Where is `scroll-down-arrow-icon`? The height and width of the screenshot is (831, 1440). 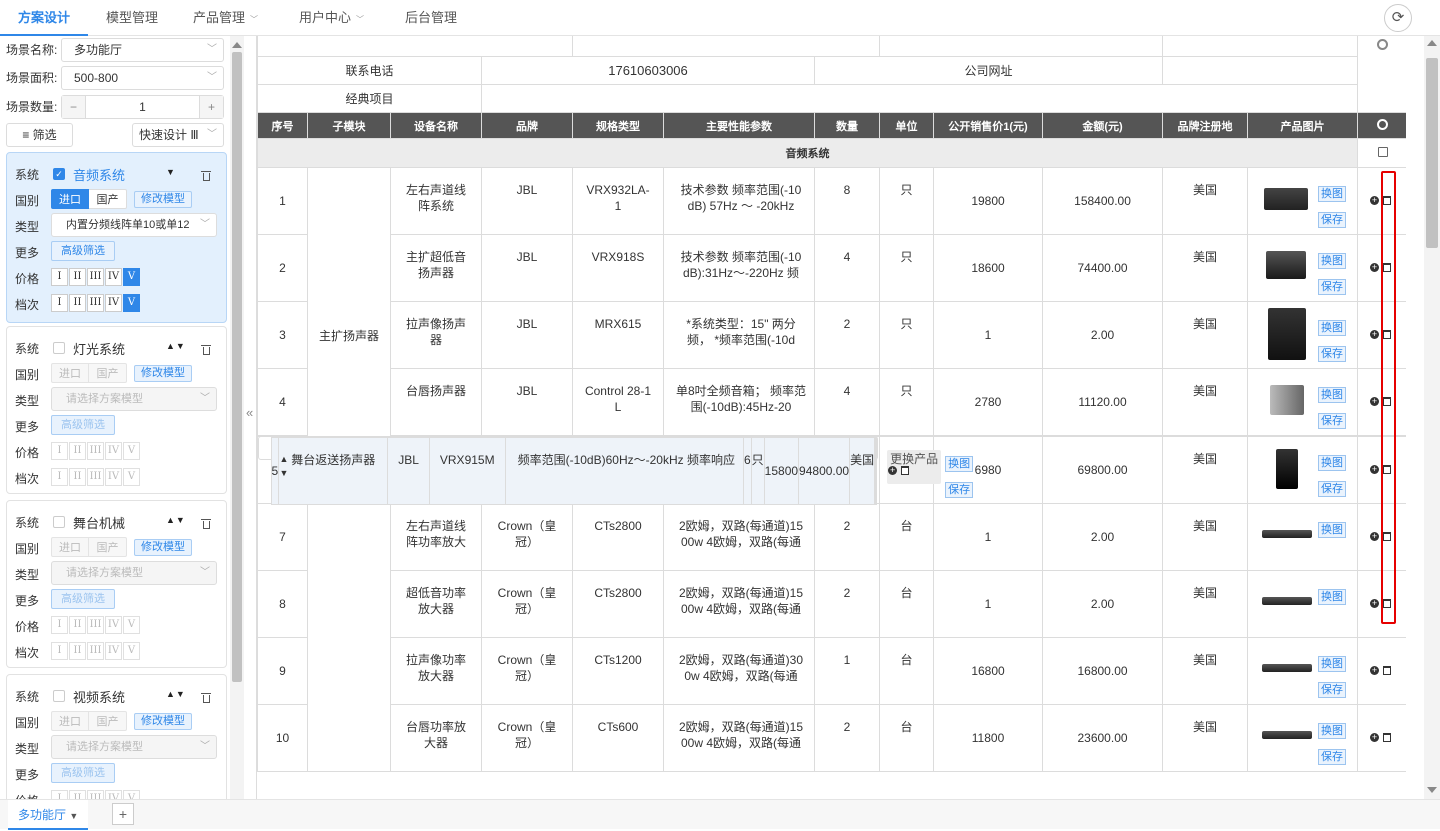
scroll-down-arrow-icon is located at coordinates (1432, 790).